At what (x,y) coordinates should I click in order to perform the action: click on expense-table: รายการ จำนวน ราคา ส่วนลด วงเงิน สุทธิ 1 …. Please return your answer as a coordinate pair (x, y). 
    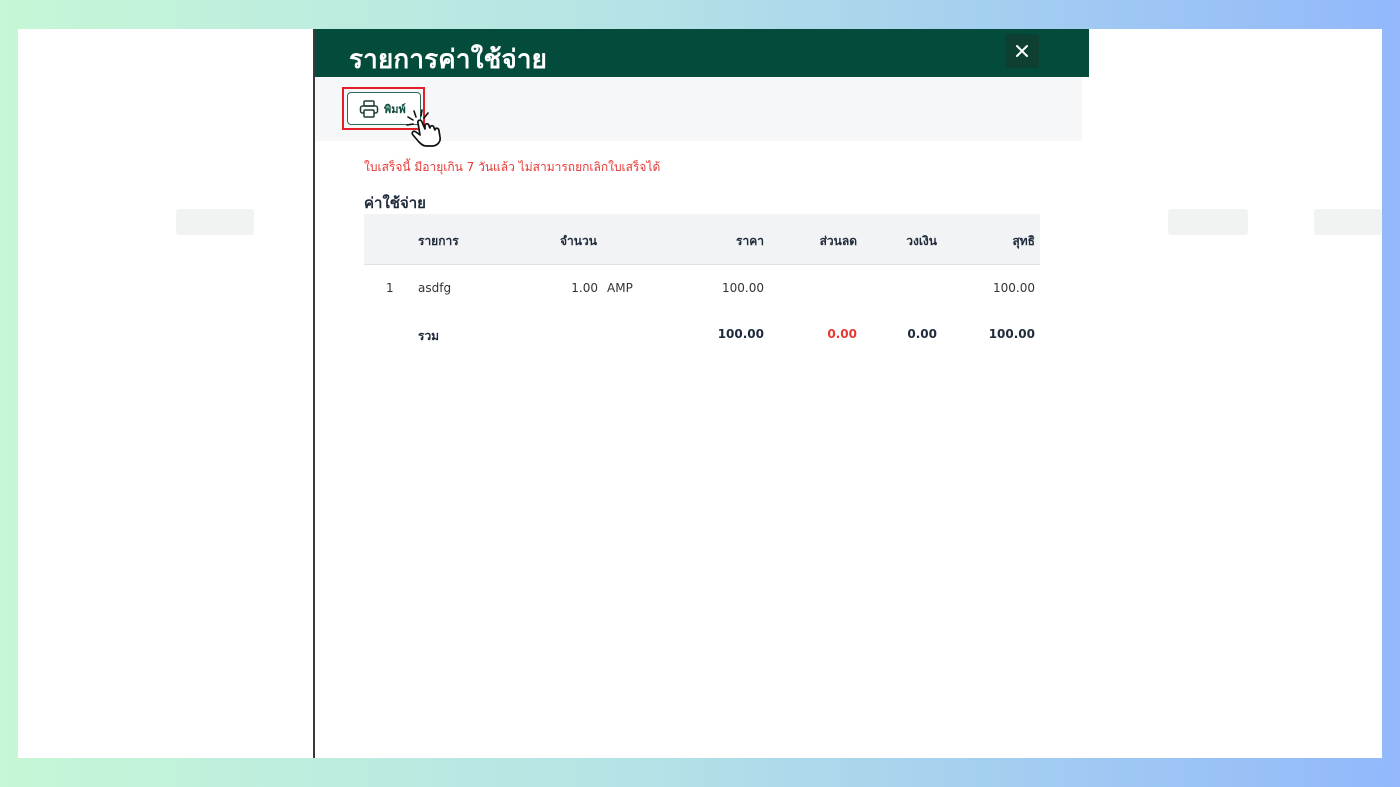
    Looking at the image, I should click on (702, 285).